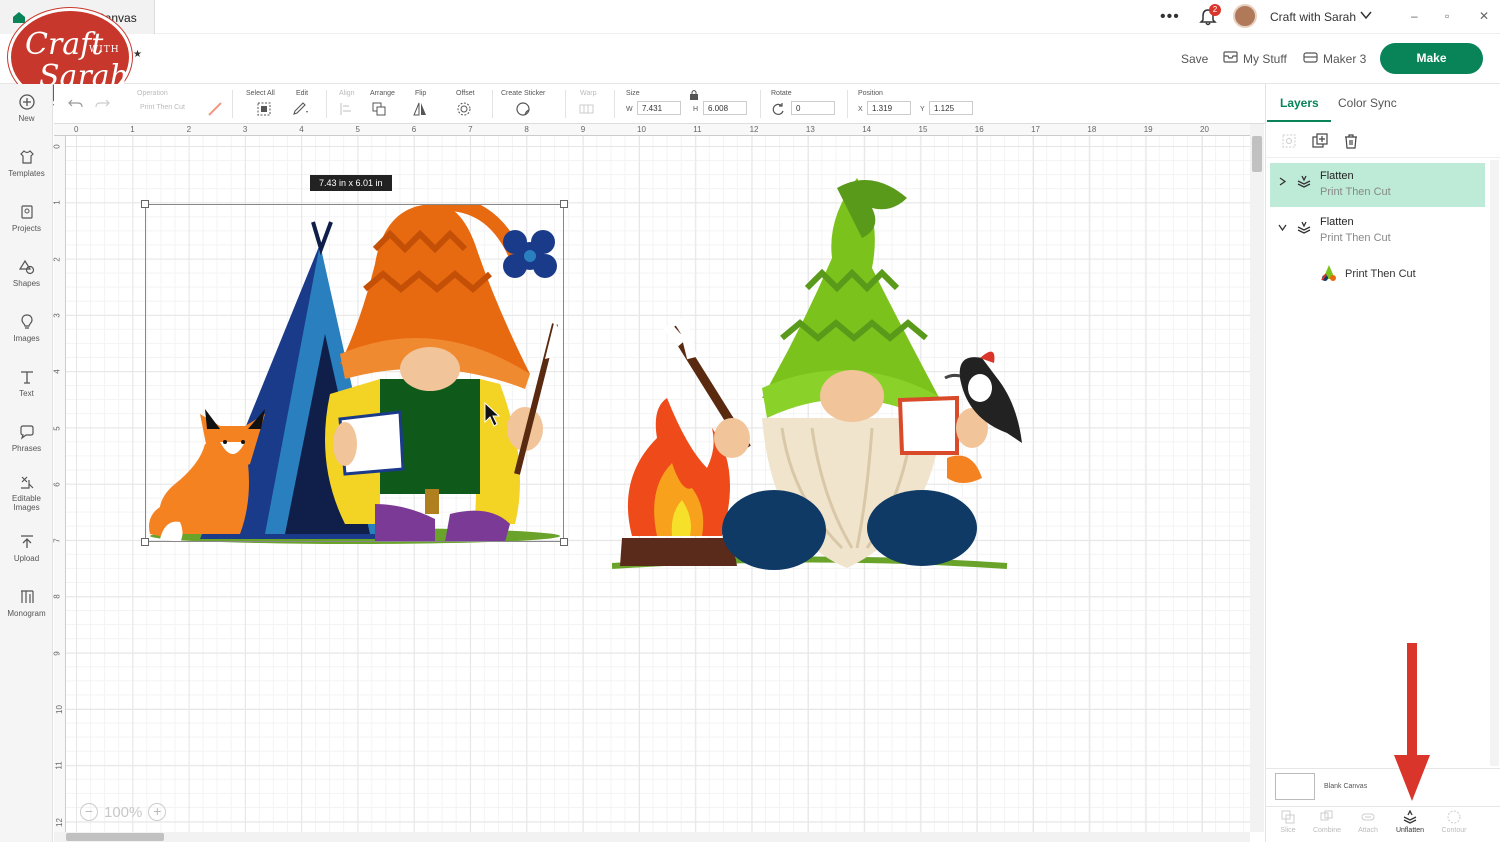 The image size is (1500, 842). Describe the element at coordinates (157, 812) in the screenshot. I see `zoom-in-button: +` at that location.